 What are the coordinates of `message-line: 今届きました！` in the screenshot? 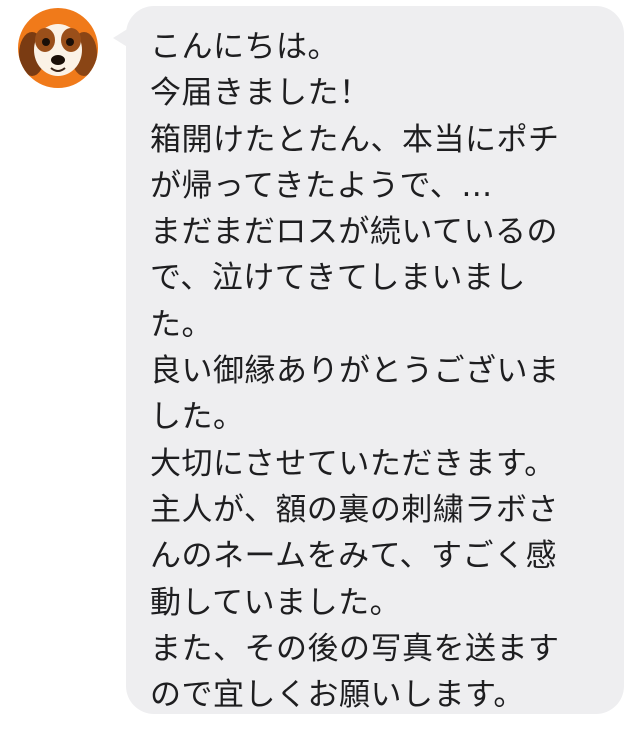 It's located at (260, 93).